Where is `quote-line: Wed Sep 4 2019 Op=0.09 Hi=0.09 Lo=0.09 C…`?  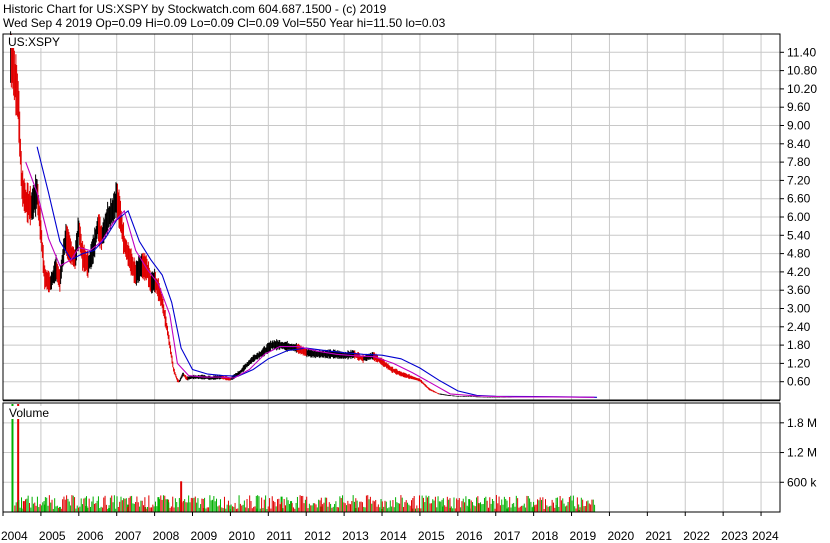 quote-line: Wed Sep 4 2019 Op=0.09 Hi=0.09 Lo=0.09 C… is located at coordinates (224, 23).